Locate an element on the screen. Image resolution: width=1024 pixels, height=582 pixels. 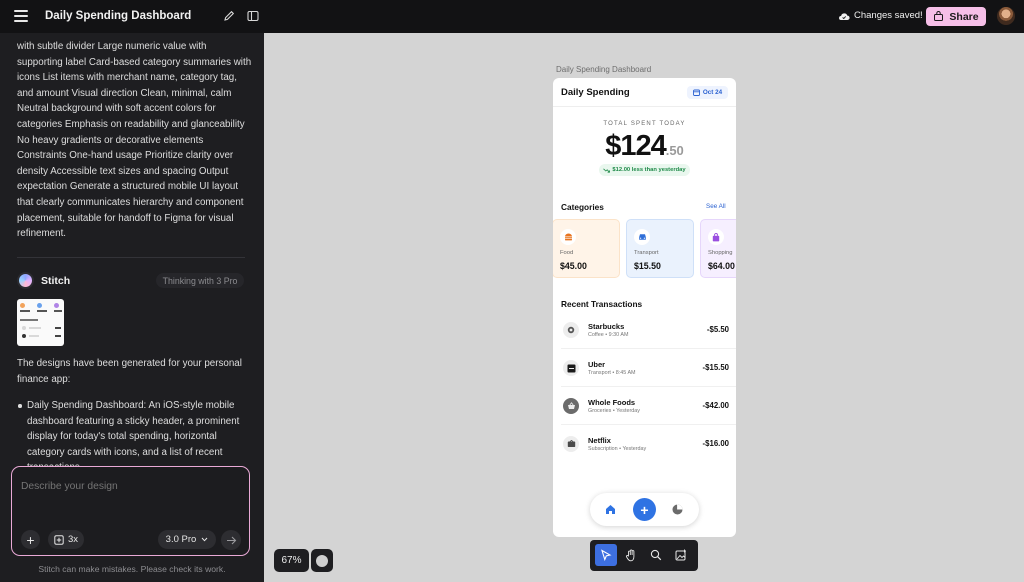
circle-icon is located at coordinates (322, 560).